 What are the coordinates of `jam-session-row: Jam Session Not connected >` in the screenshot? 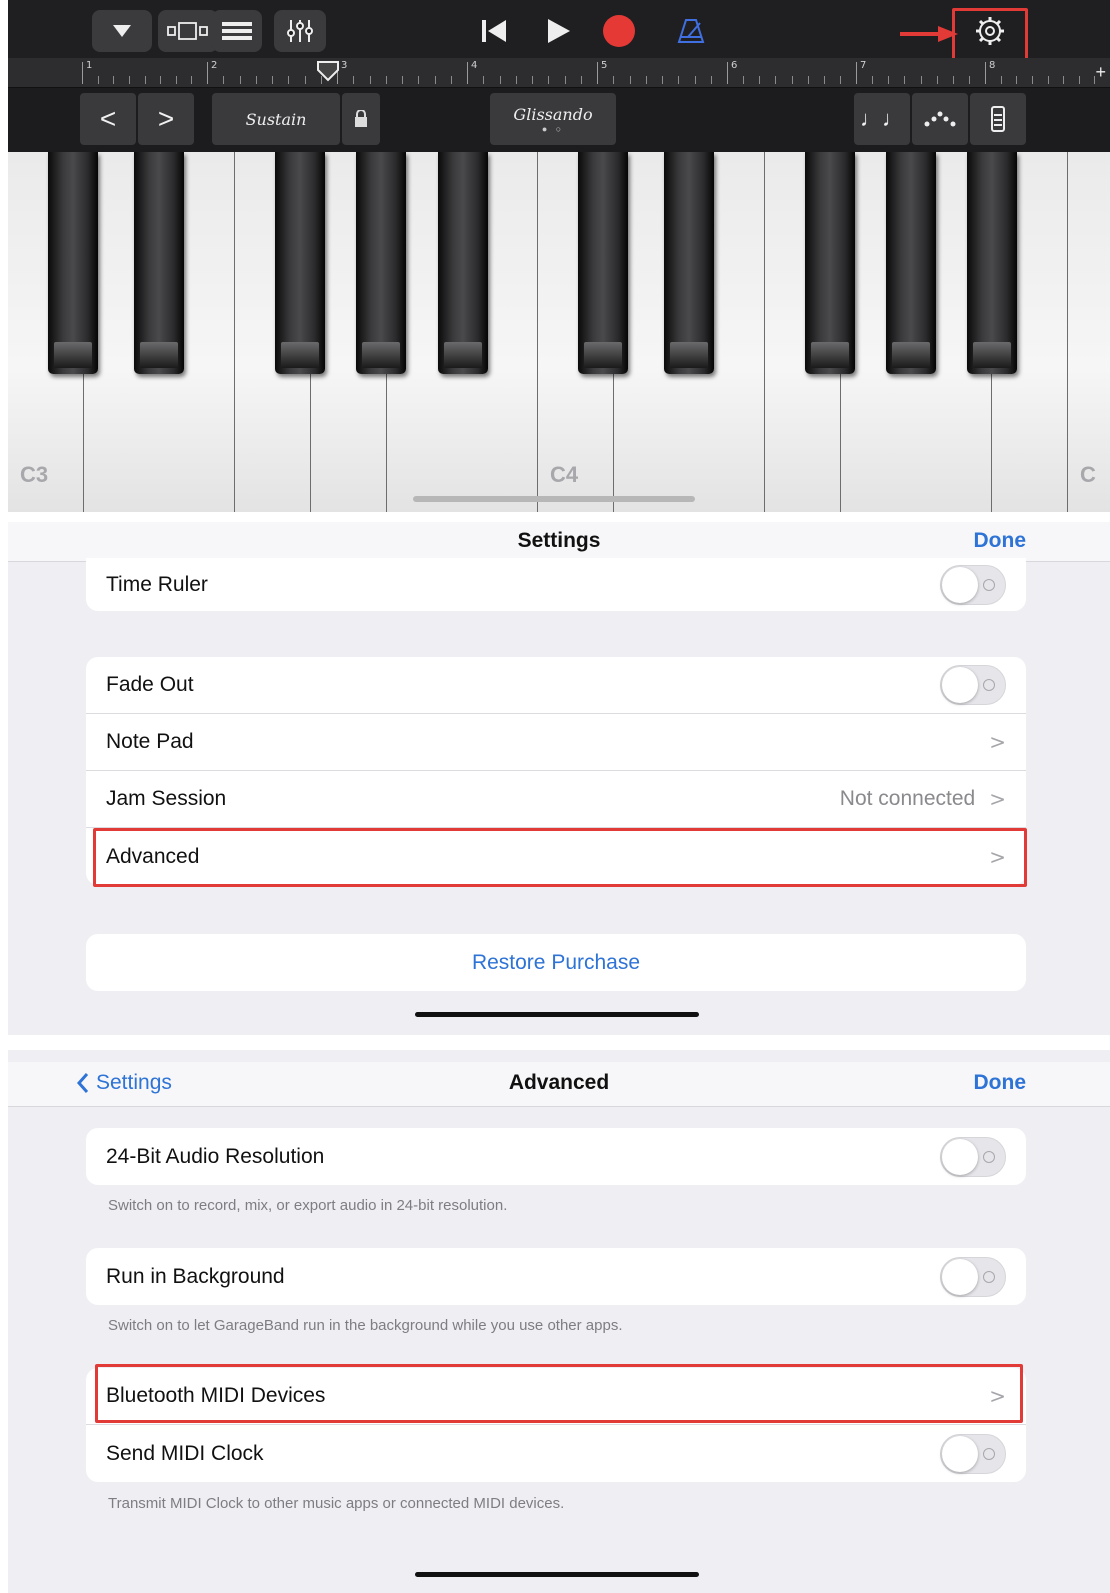 It's located at (556, 799).